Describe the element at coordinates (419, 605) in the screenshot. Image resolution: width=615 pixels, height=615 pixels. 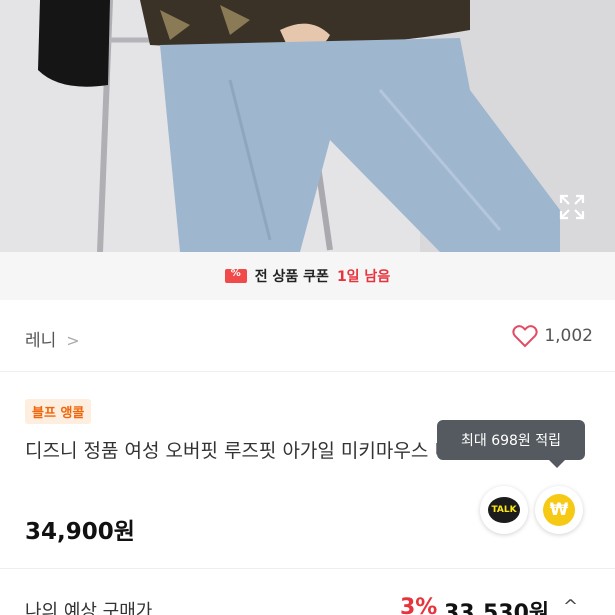
I see `expected-discount: 3%` at that location.